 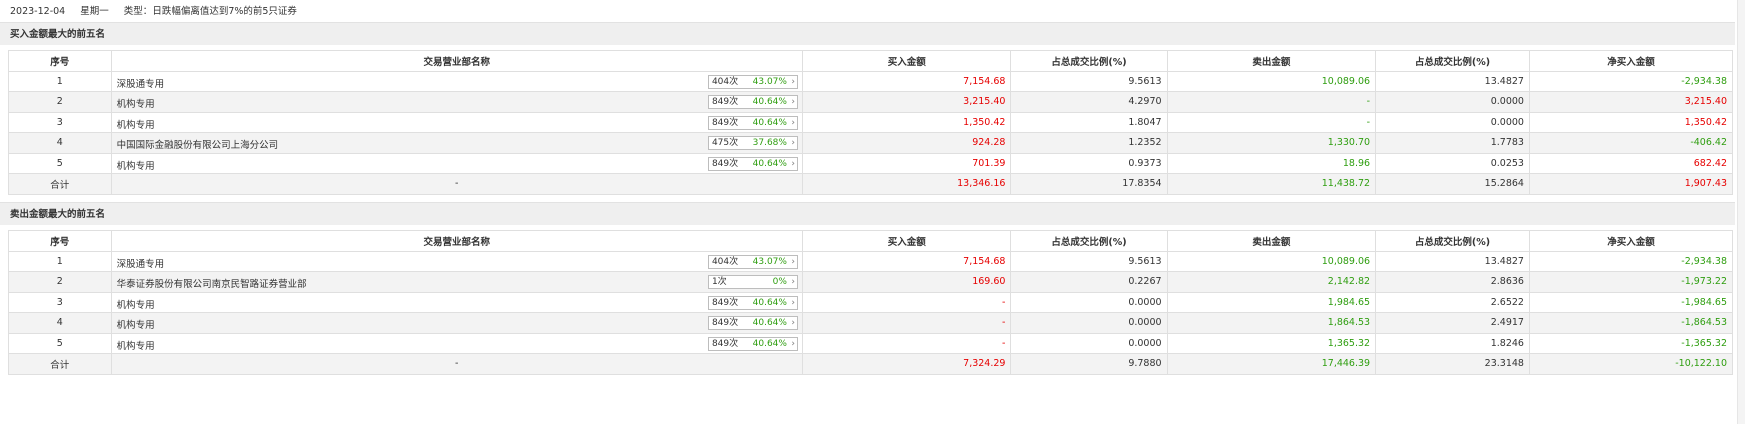 I want to click on col-header-index: 序号, so click(x=60, y=241).